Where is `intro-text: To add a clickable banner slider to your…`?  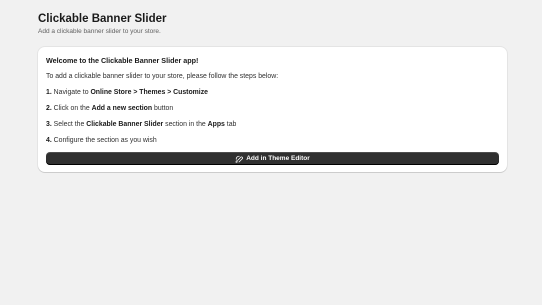
intro-text: To add a clickable banner slider to your… is located at coordinates (162, 76).